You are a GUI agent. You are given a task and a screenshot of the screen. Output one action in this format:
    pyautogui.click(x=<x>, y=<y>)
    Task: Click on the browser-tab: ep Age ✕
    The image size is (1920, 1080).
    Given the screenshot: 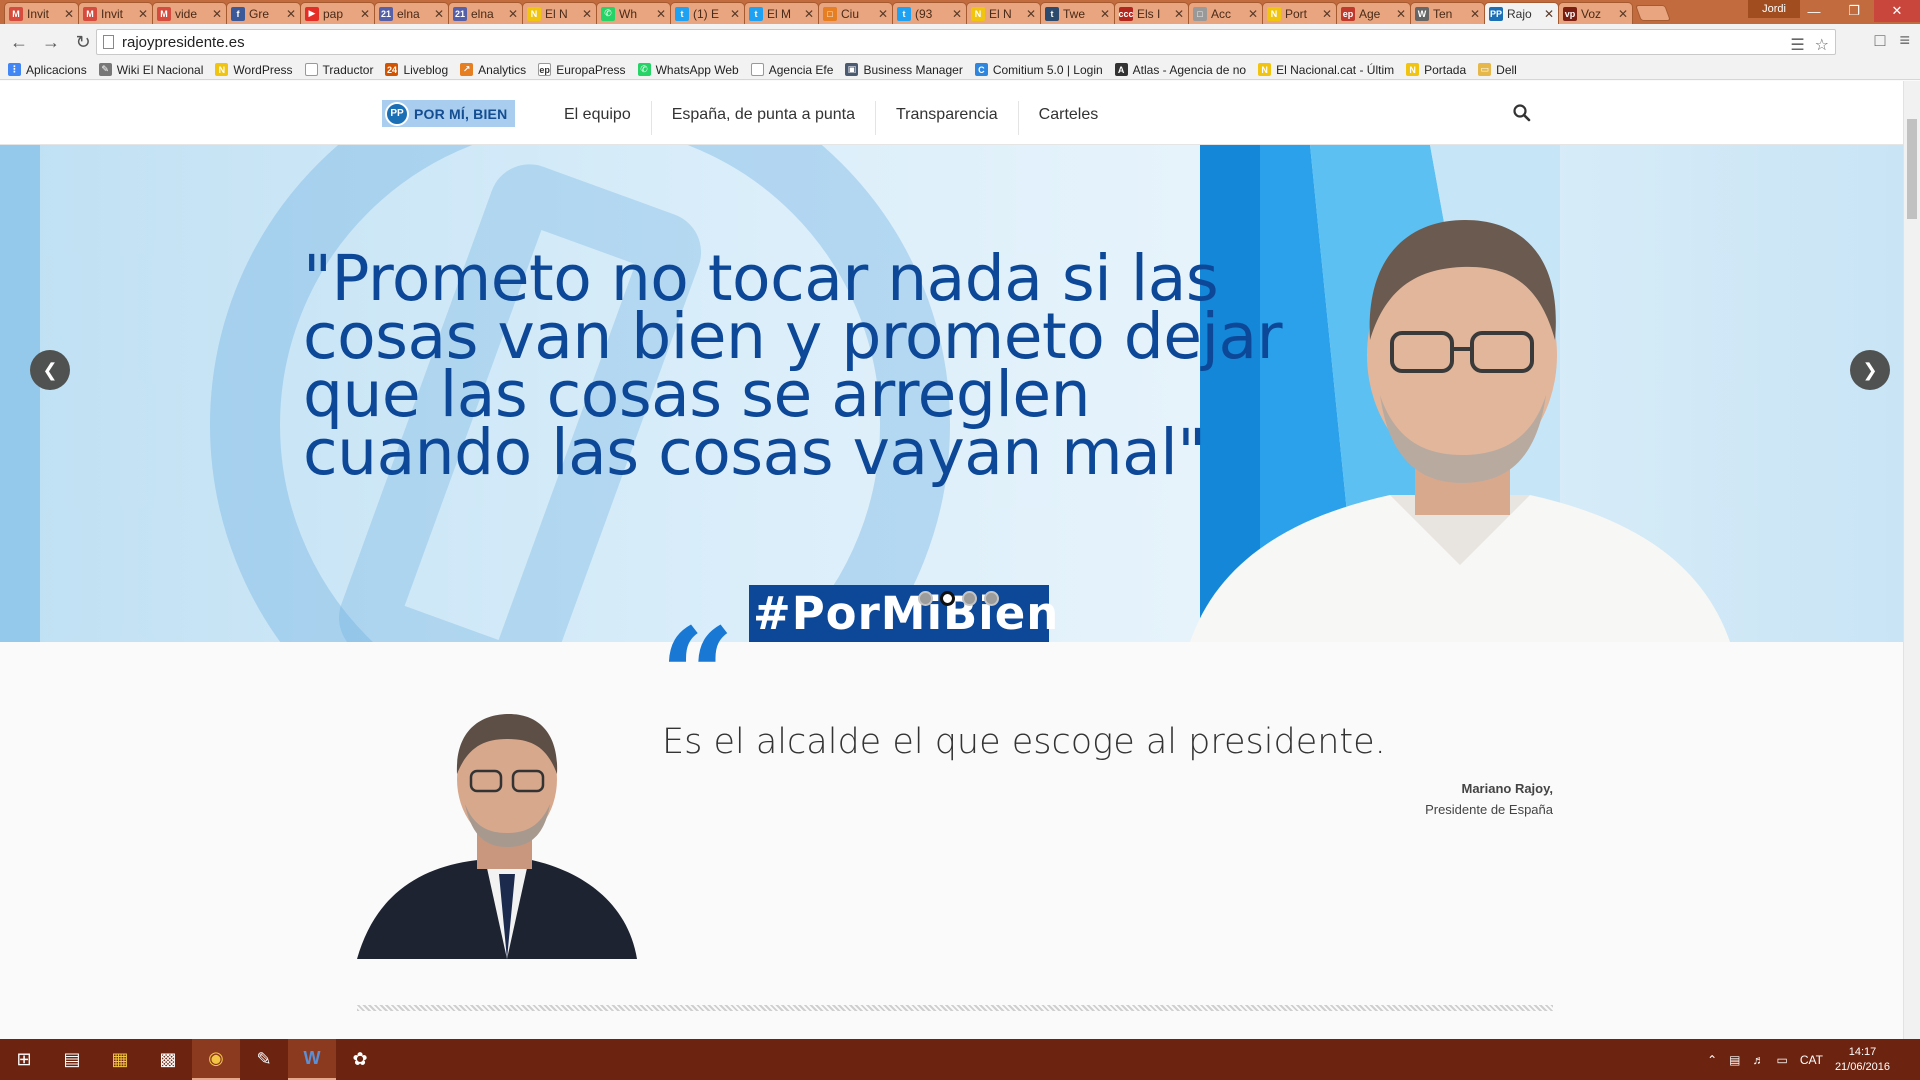 What is the action you would take?
    pyautogui.click(x=1373, y=13)
    